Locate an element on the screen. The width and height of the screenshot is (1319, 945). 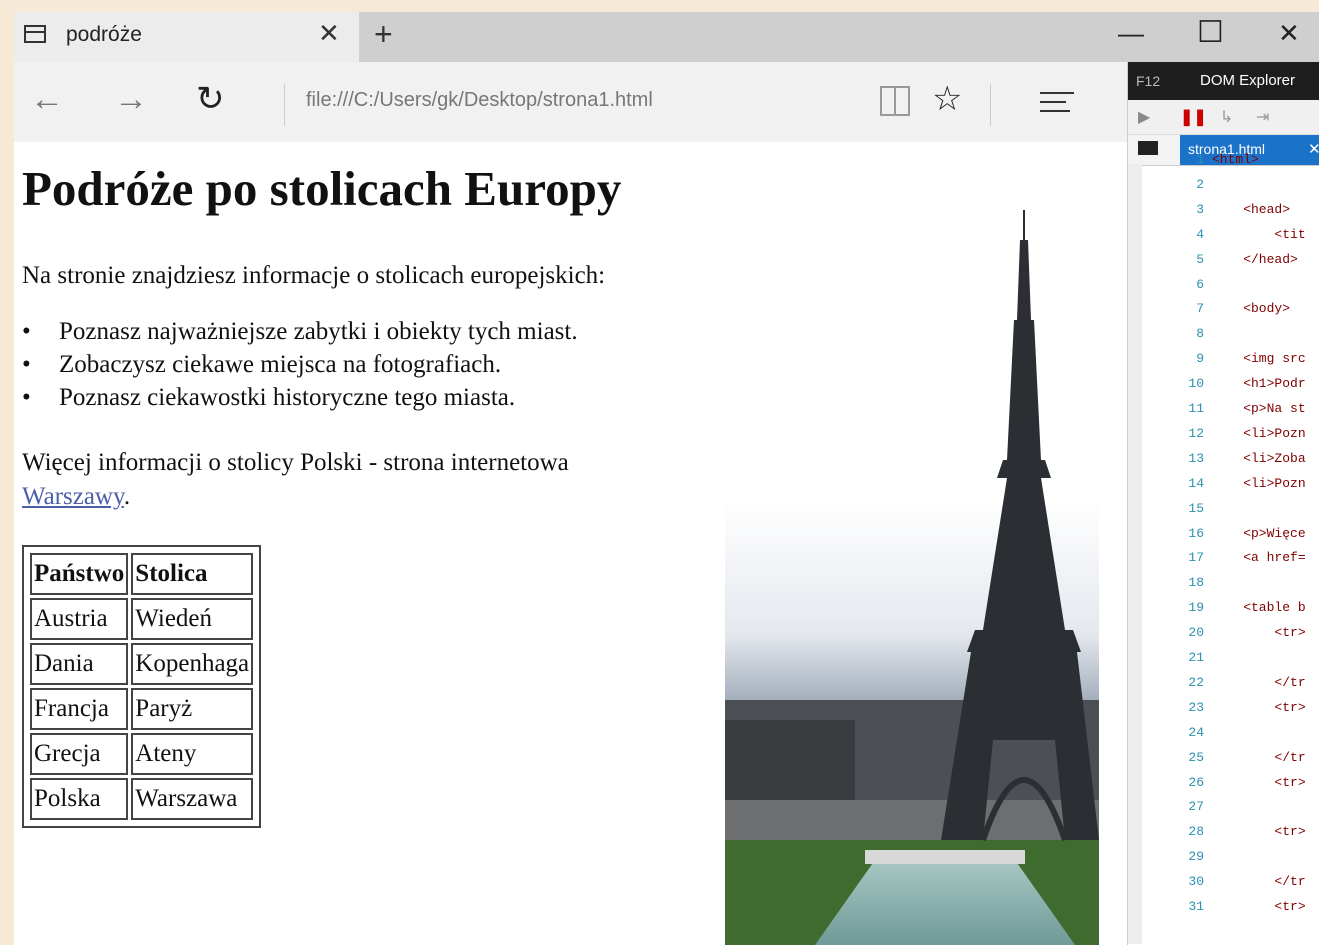
tab-title: podróże is located at coordinates (104, 34).